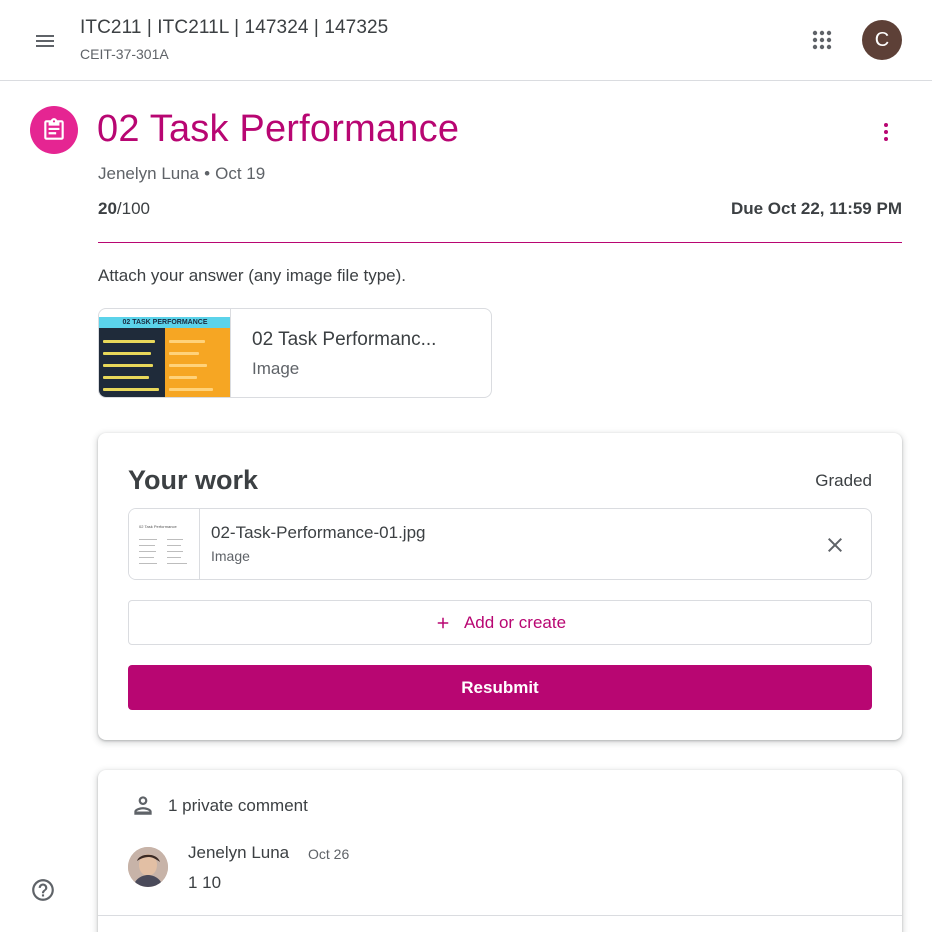 The height and width of the screenshot is (932, 932). Describe the element at coordinates (278, 129) in the screenshot. I see `page-title: 02 Task Performance` at that location.